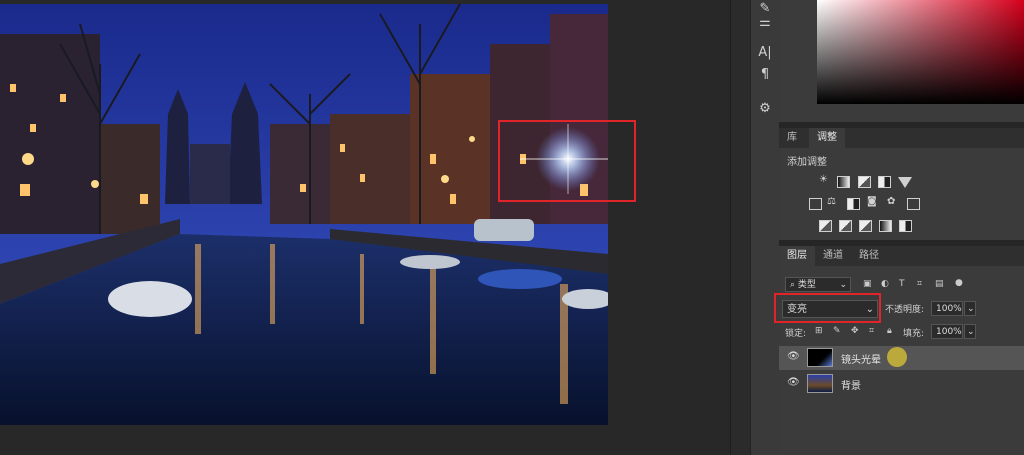 The image size is (1024, 455). What do you see at coordinates (796, 334) in the screenshot?
I see `lock-label: 锁定:` at bounding box center [796, 334].